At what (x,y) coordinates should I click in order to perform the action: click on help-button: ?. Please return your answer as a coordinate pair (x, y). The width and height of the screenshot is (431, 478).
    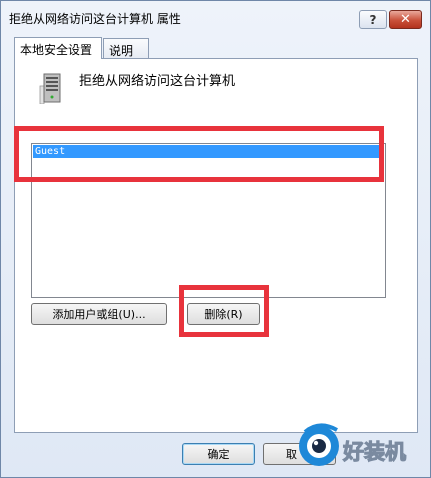
    Looking at the image, I should click on (373, 19).